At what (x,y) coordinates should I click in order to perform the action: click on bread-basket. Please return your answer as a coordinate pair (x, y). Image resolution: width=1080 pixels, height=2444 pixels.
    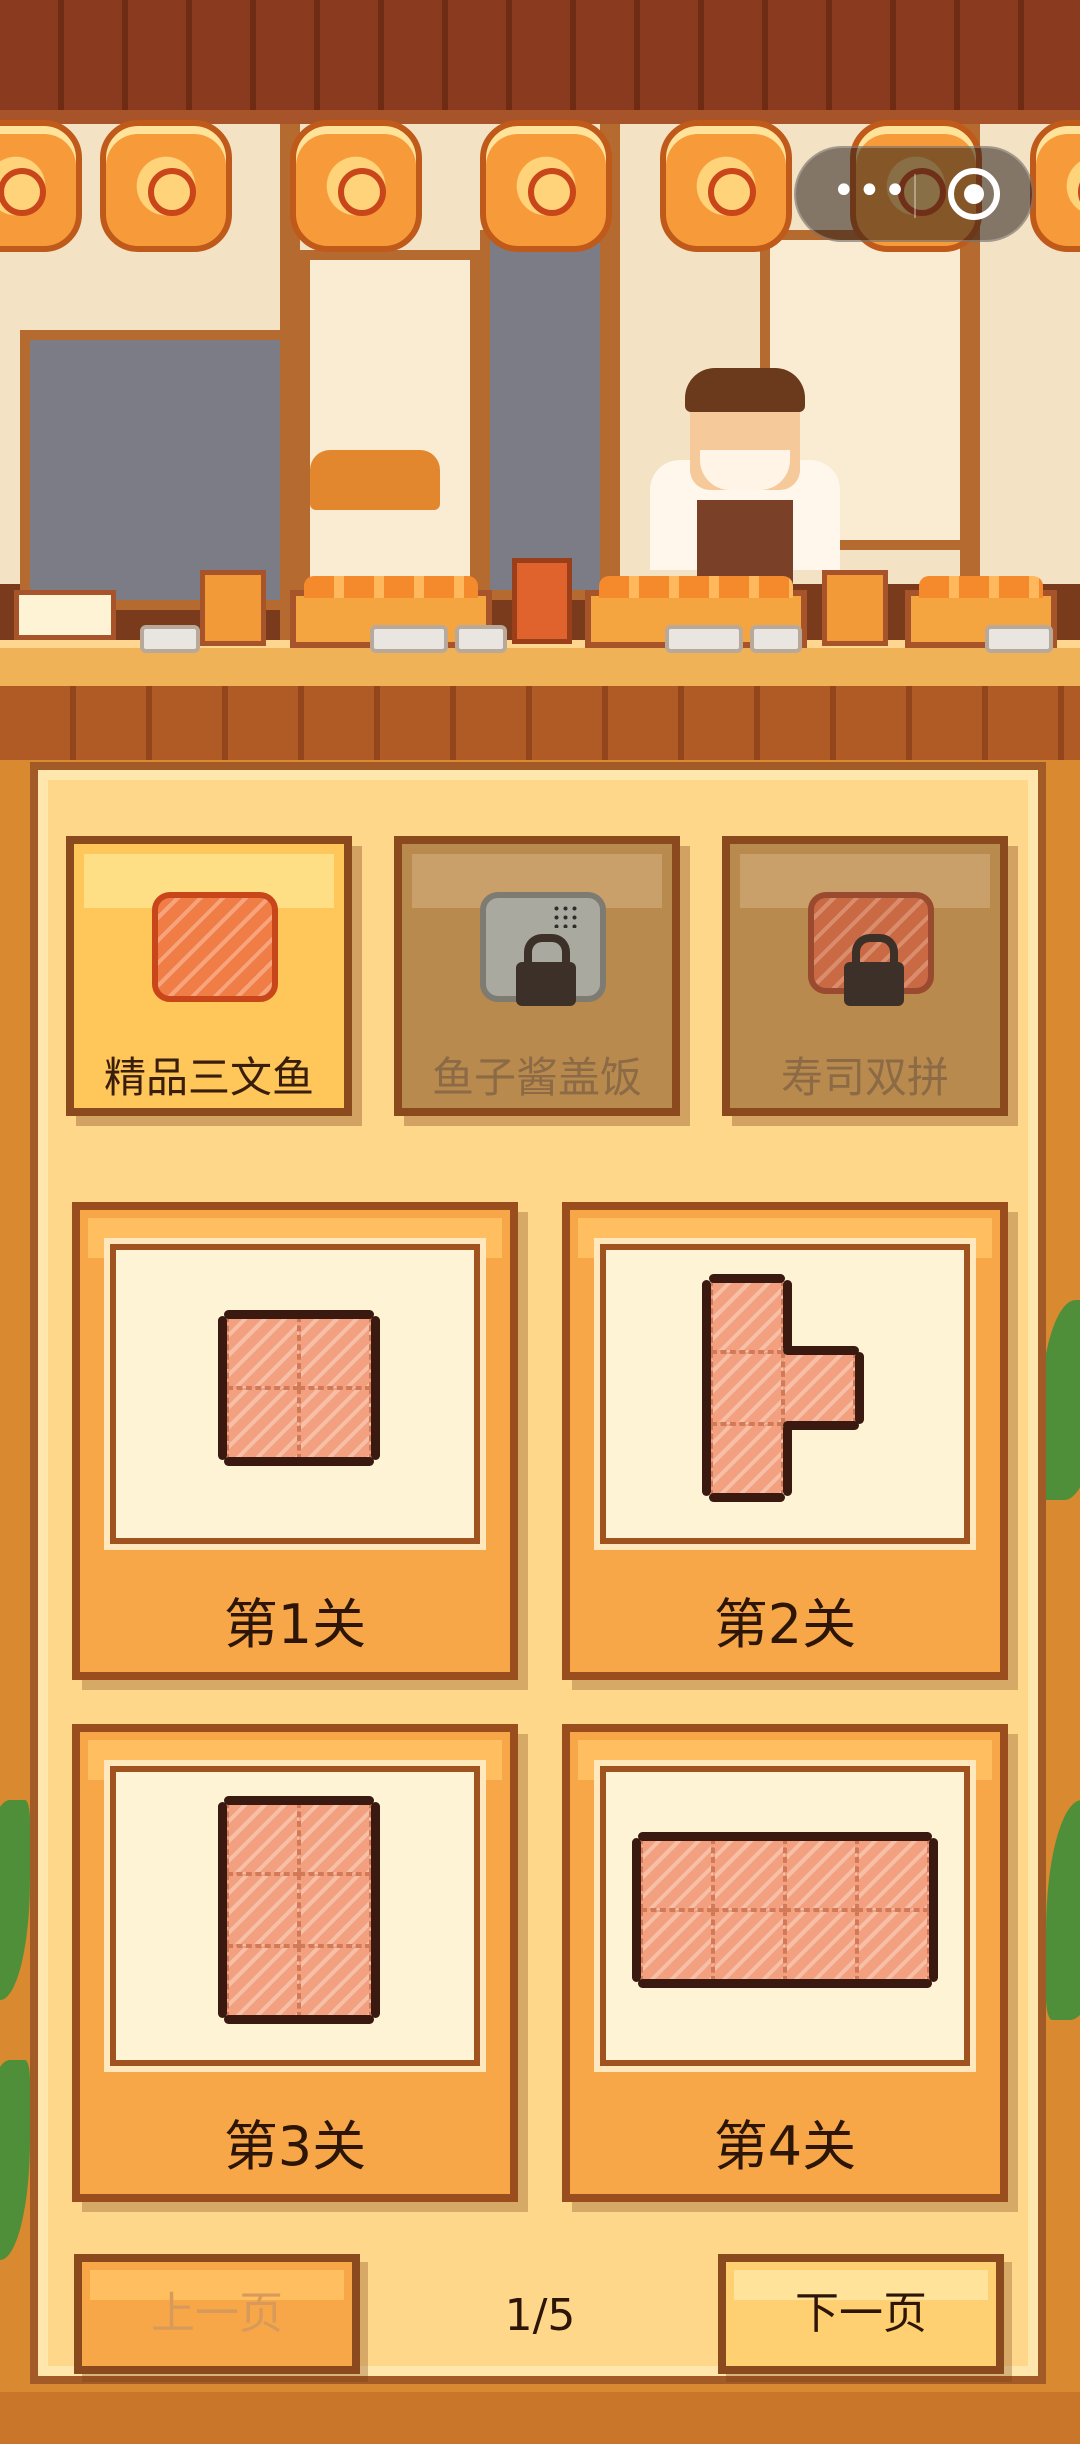
    Looking at the image, I should click on (375, 480).